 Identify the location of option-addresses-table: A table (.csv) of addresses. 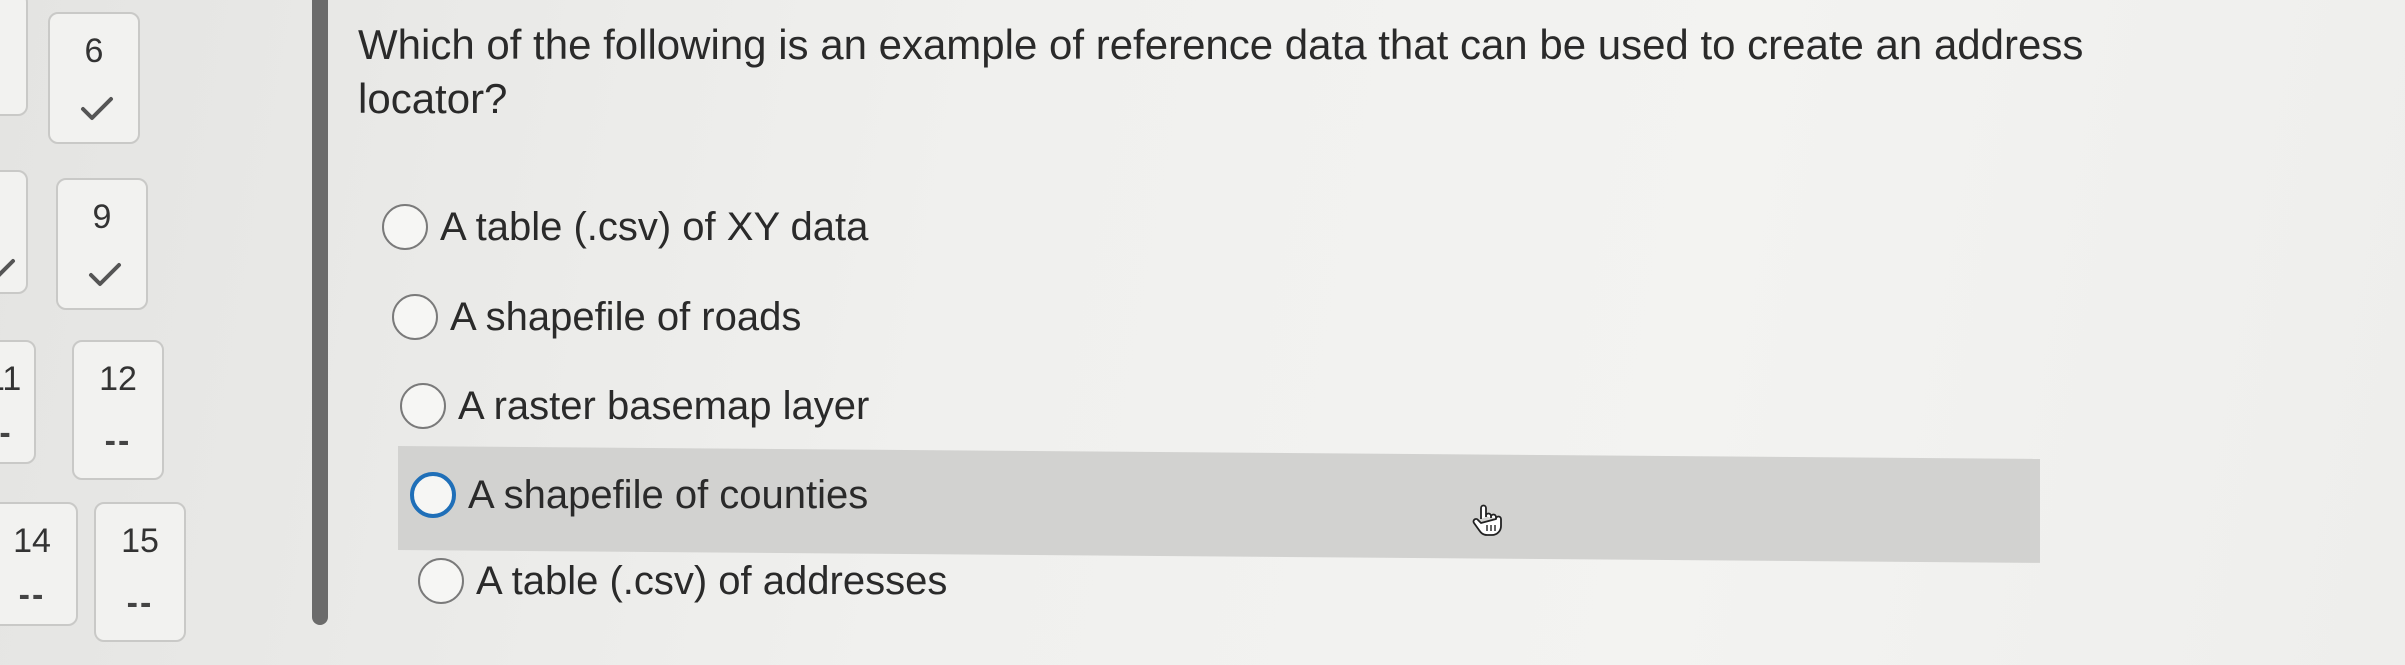
(682, 581).